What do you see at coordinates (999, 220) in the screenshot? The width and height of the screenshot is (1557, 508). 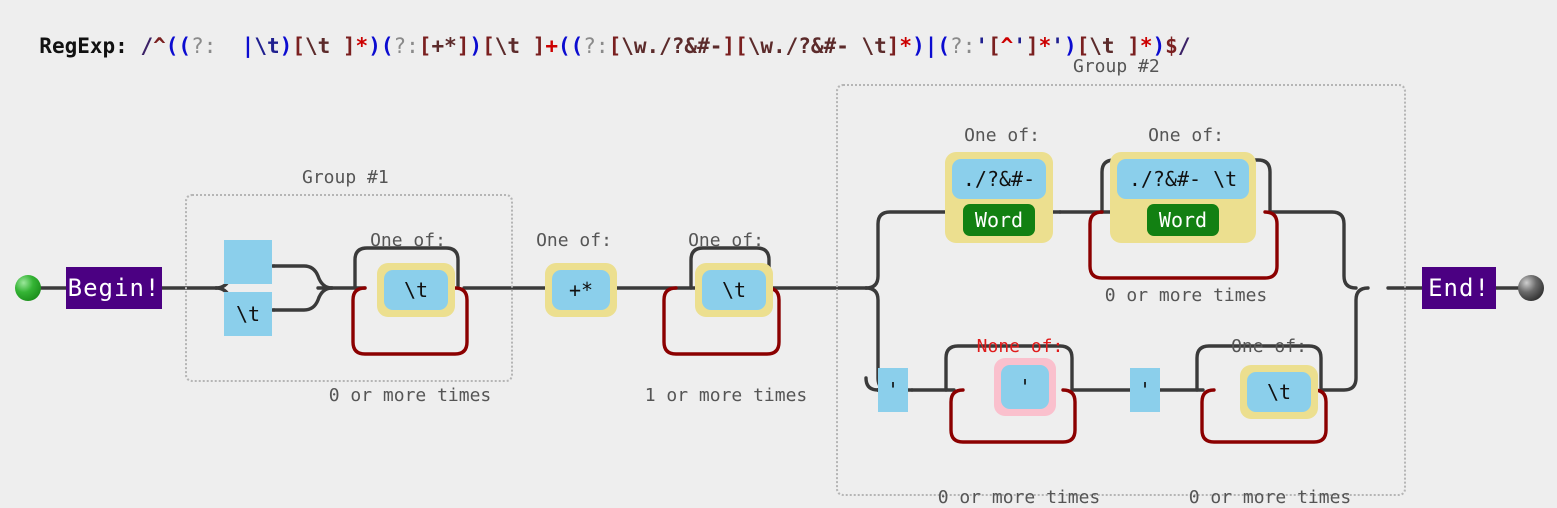 I see `g2-word-first-word-token: Word` at bounding box center [999, 220].